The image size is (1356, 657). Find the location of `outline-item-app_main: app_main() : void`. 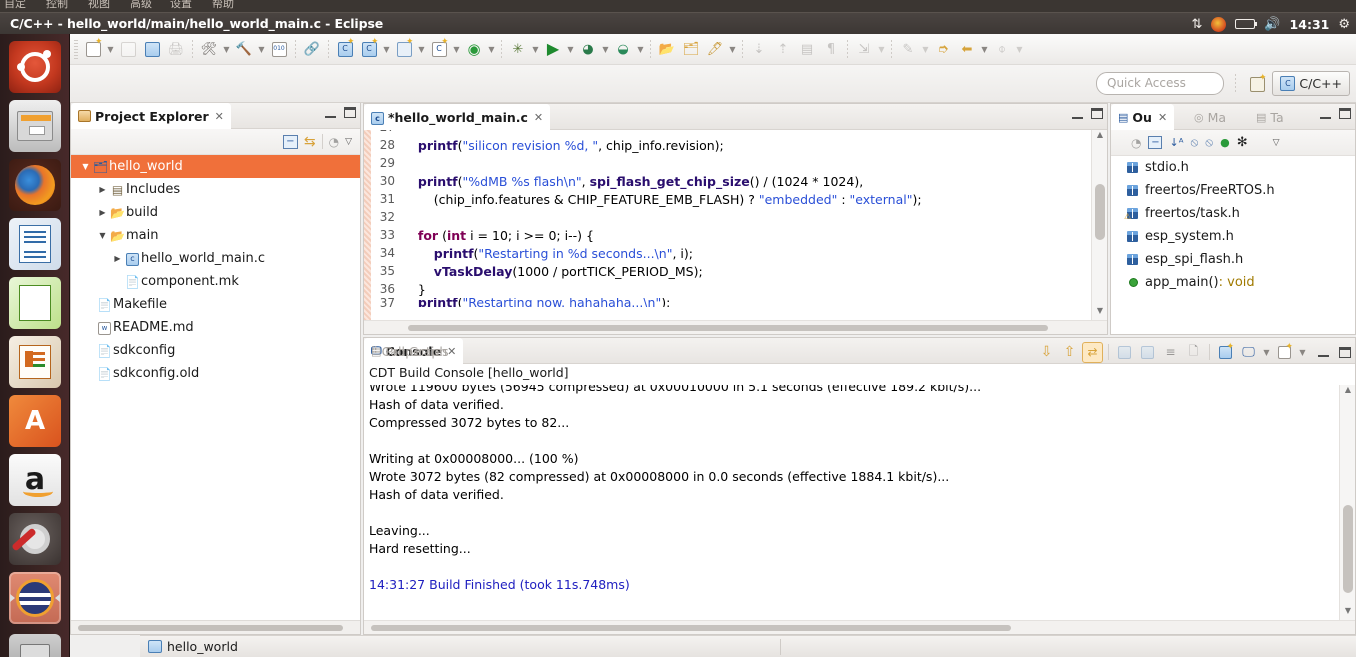

outline-item-app_main: app_main() : void is located at coordinates (1233, 282).